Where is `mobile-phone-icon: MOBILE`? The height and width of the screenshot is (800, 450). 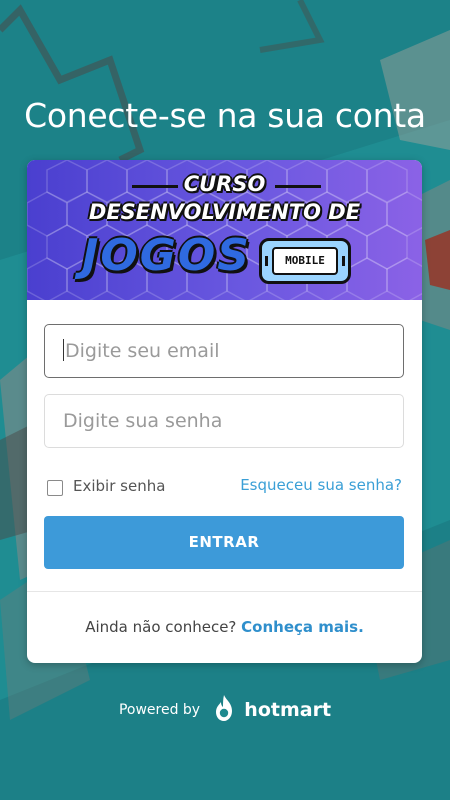
mobile-phone-icon: MOBILE is located at coordinates (305, 261).